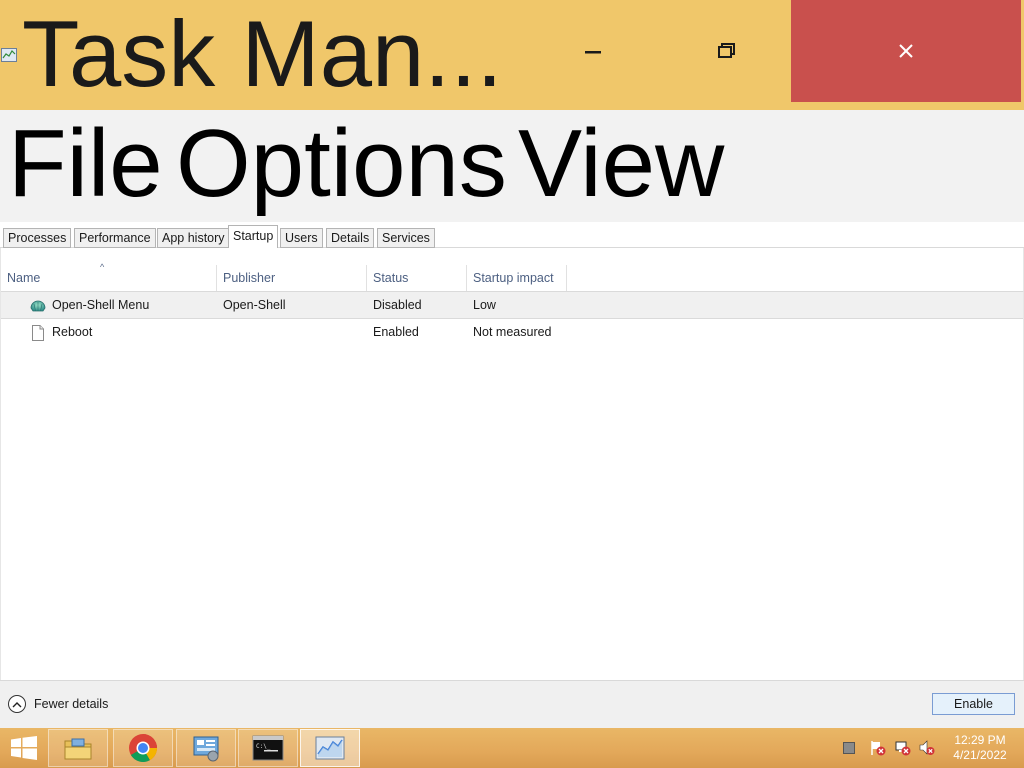 This screenshot has width=1024, height=768. I want to click on command-prompt-icon: C:\_, so click(268, 748).